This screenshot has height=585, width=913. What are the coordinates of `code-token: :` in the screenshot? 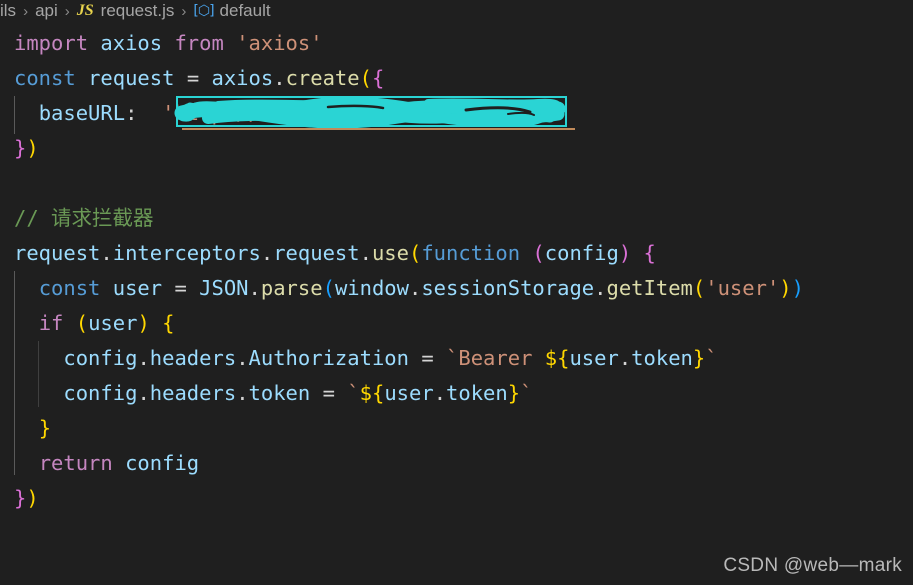 It's located at (131, 113).